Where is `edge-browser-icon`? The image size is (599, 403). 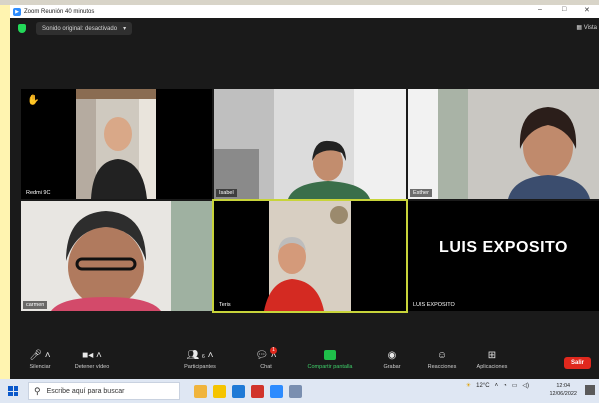
edge-browser-icon is located at coordinates (238, 391).